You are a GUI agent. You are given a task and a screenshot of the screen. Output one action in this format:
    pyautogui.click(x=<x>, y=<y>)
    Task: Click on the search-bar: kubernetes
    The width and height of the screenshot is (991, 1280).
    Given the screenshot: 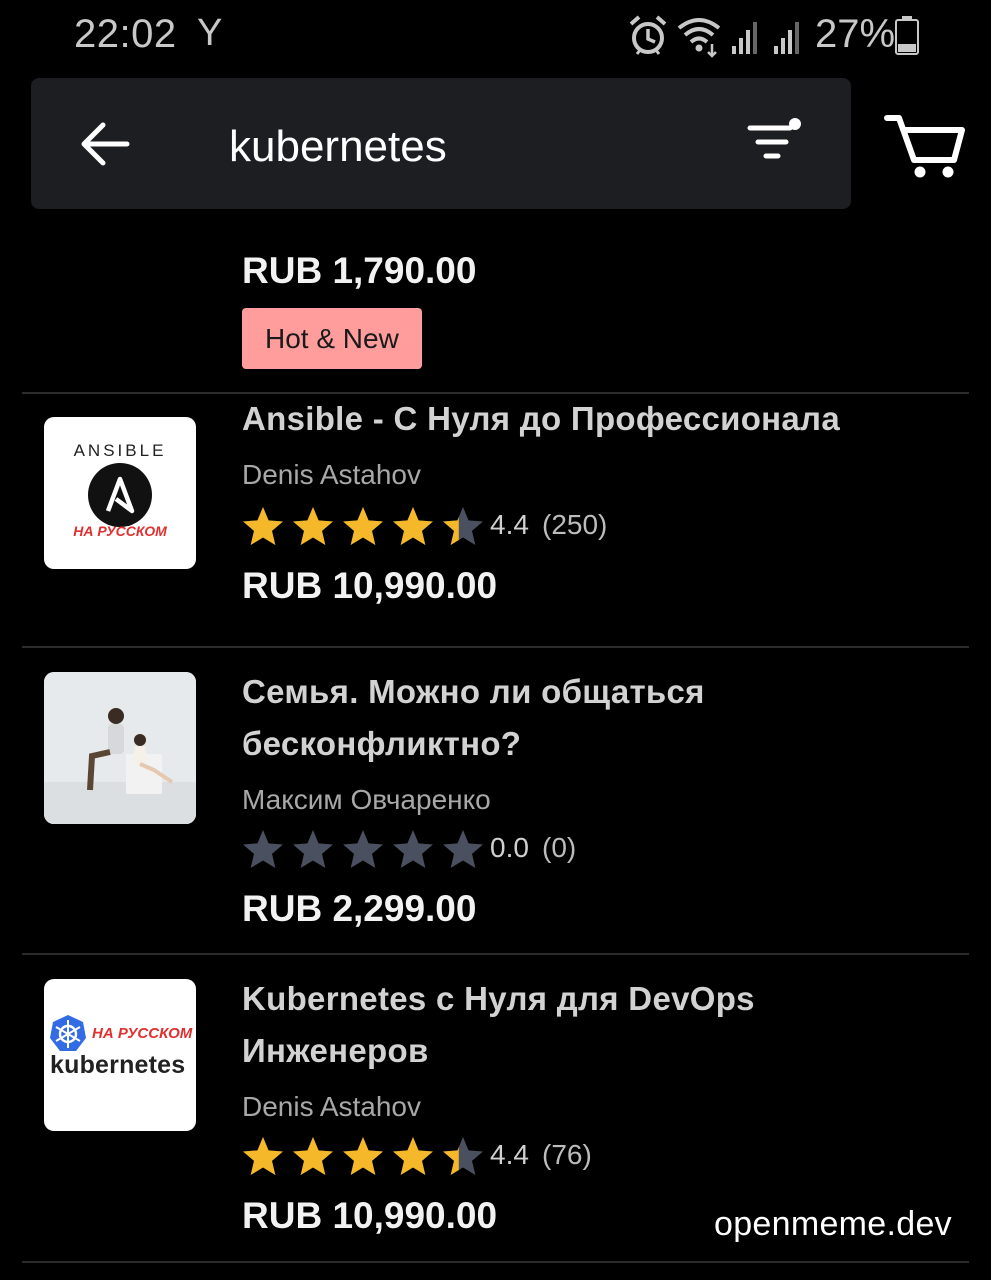 What is the action you would take?
    pyautogui.click(x=441, y=143)
    